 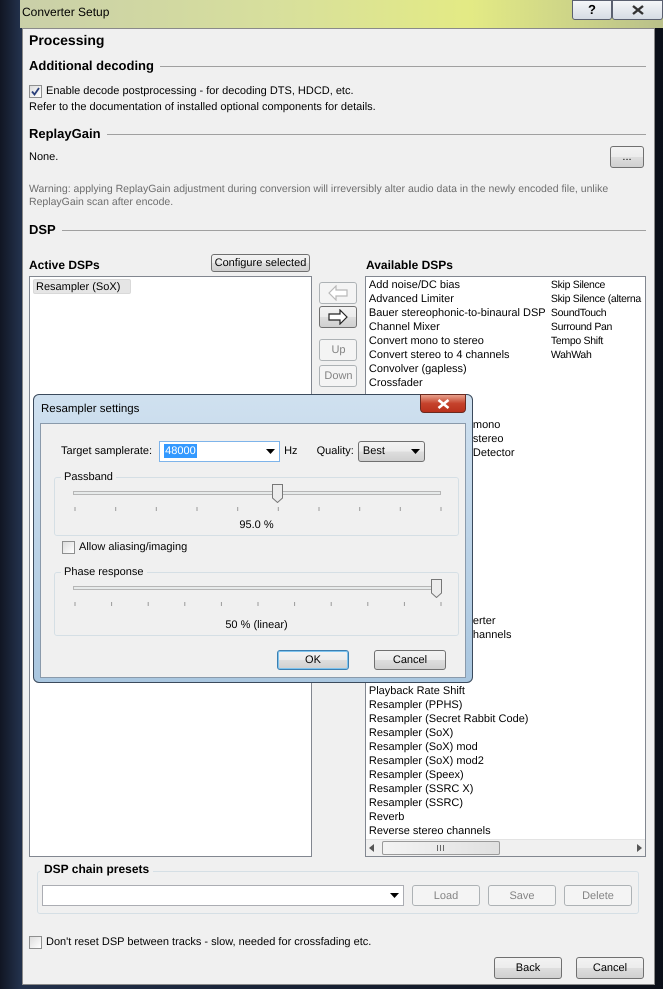 I want to click on scrollbar-thumb, so click(x=441, y=848).